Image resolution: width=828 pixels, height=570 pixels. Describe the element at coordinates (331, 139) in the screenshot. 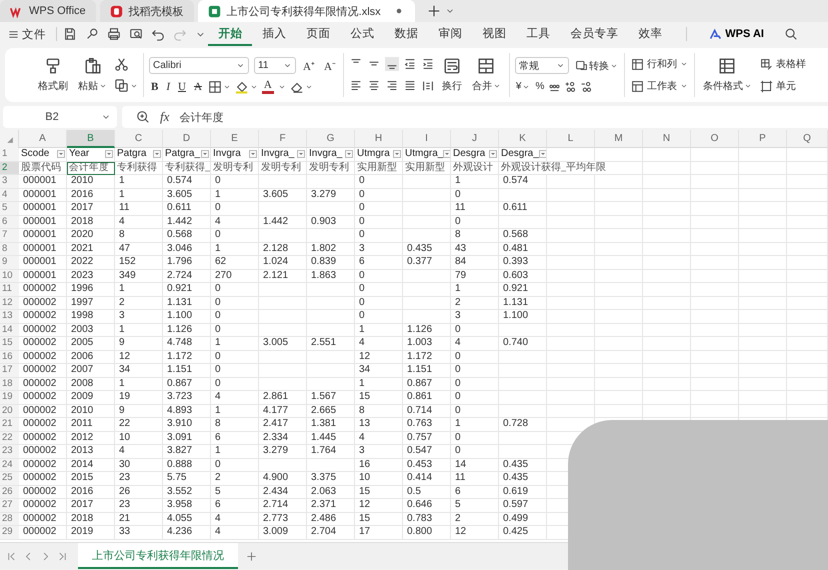

I see `column-header: G` at that location.